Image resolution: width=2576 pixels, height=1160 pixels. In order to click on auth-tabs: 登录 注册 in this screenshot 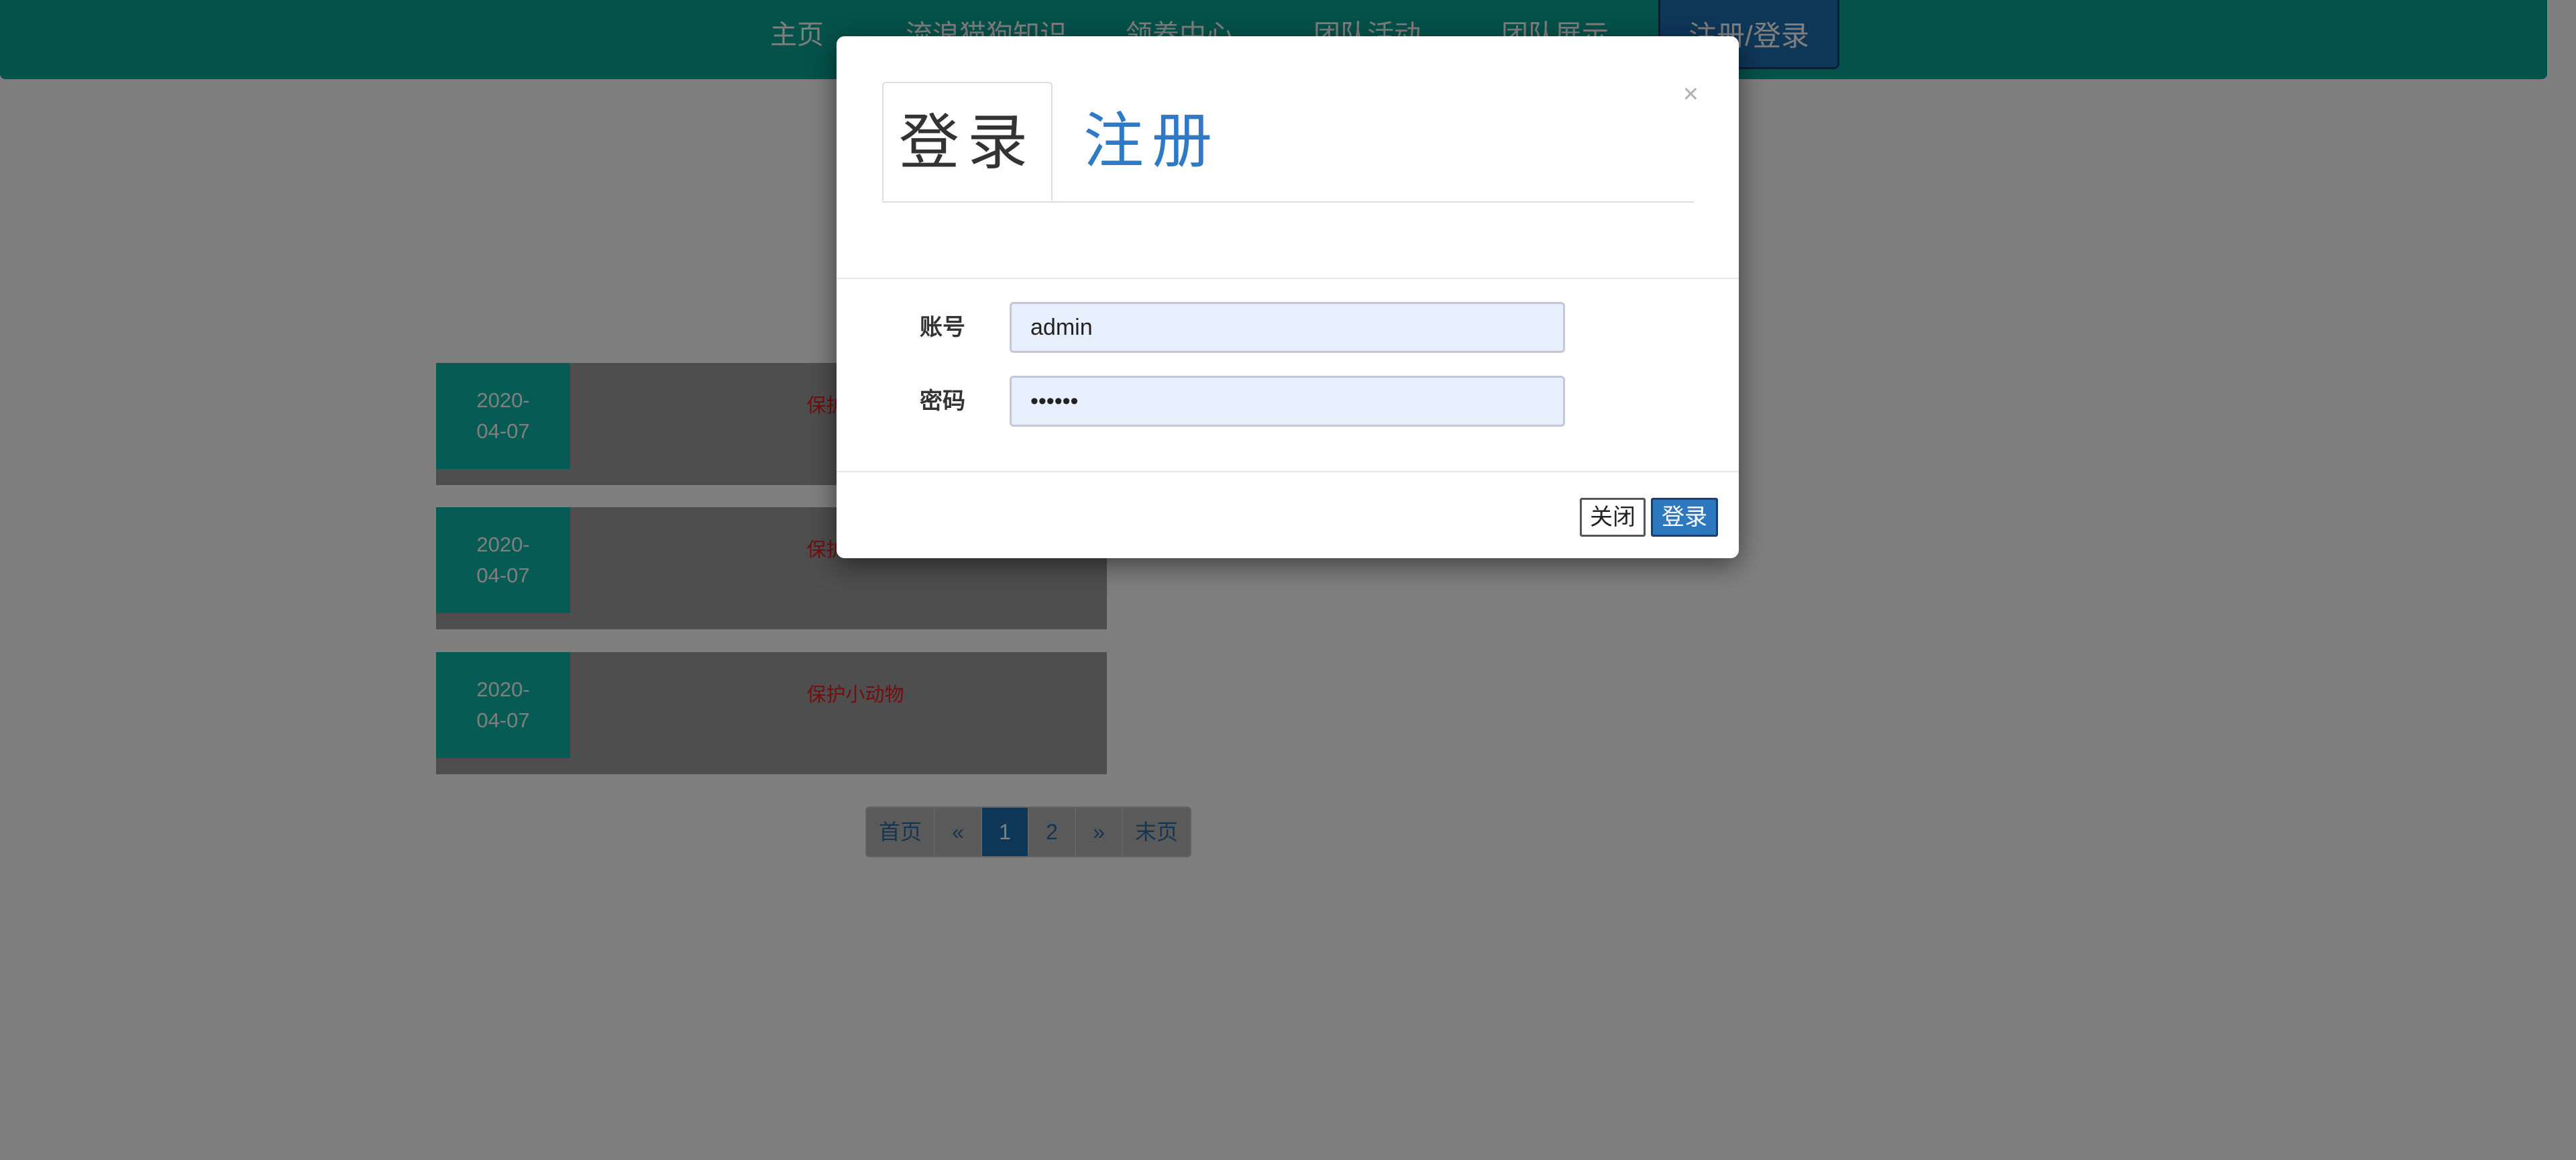, I will do `click(1288, 142)`.